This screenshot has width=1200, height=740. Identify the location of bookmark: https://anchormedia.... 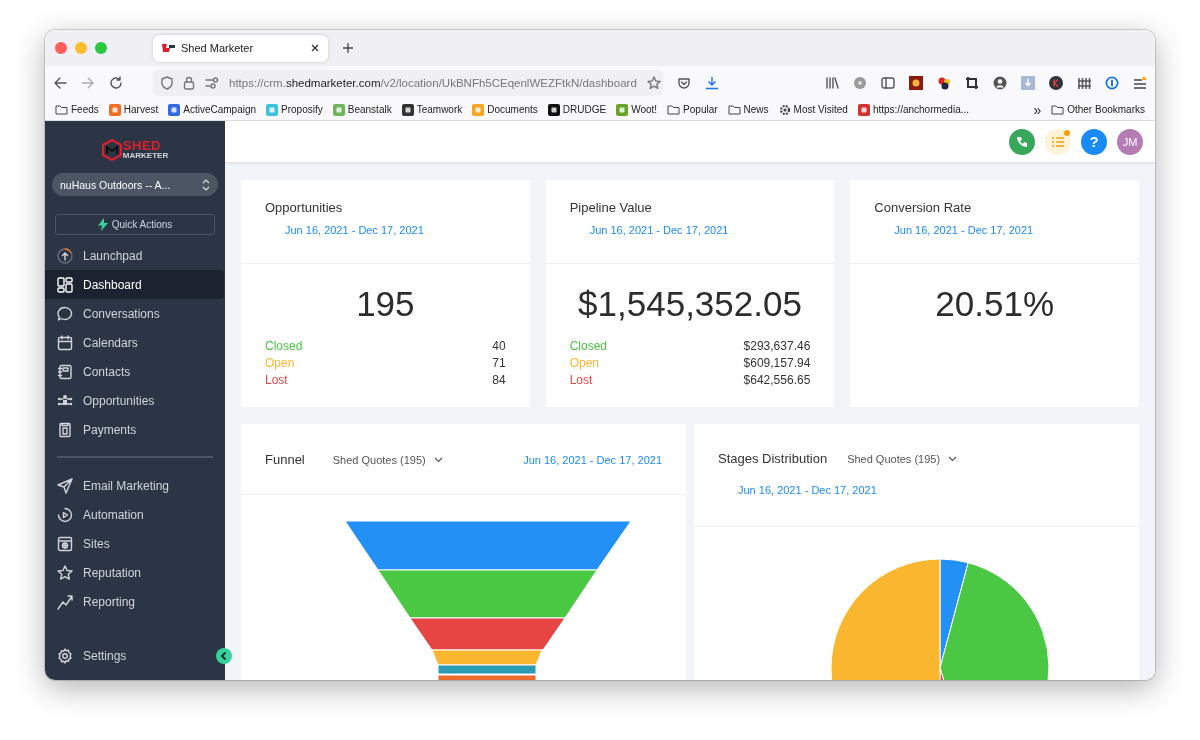
(913, 109).